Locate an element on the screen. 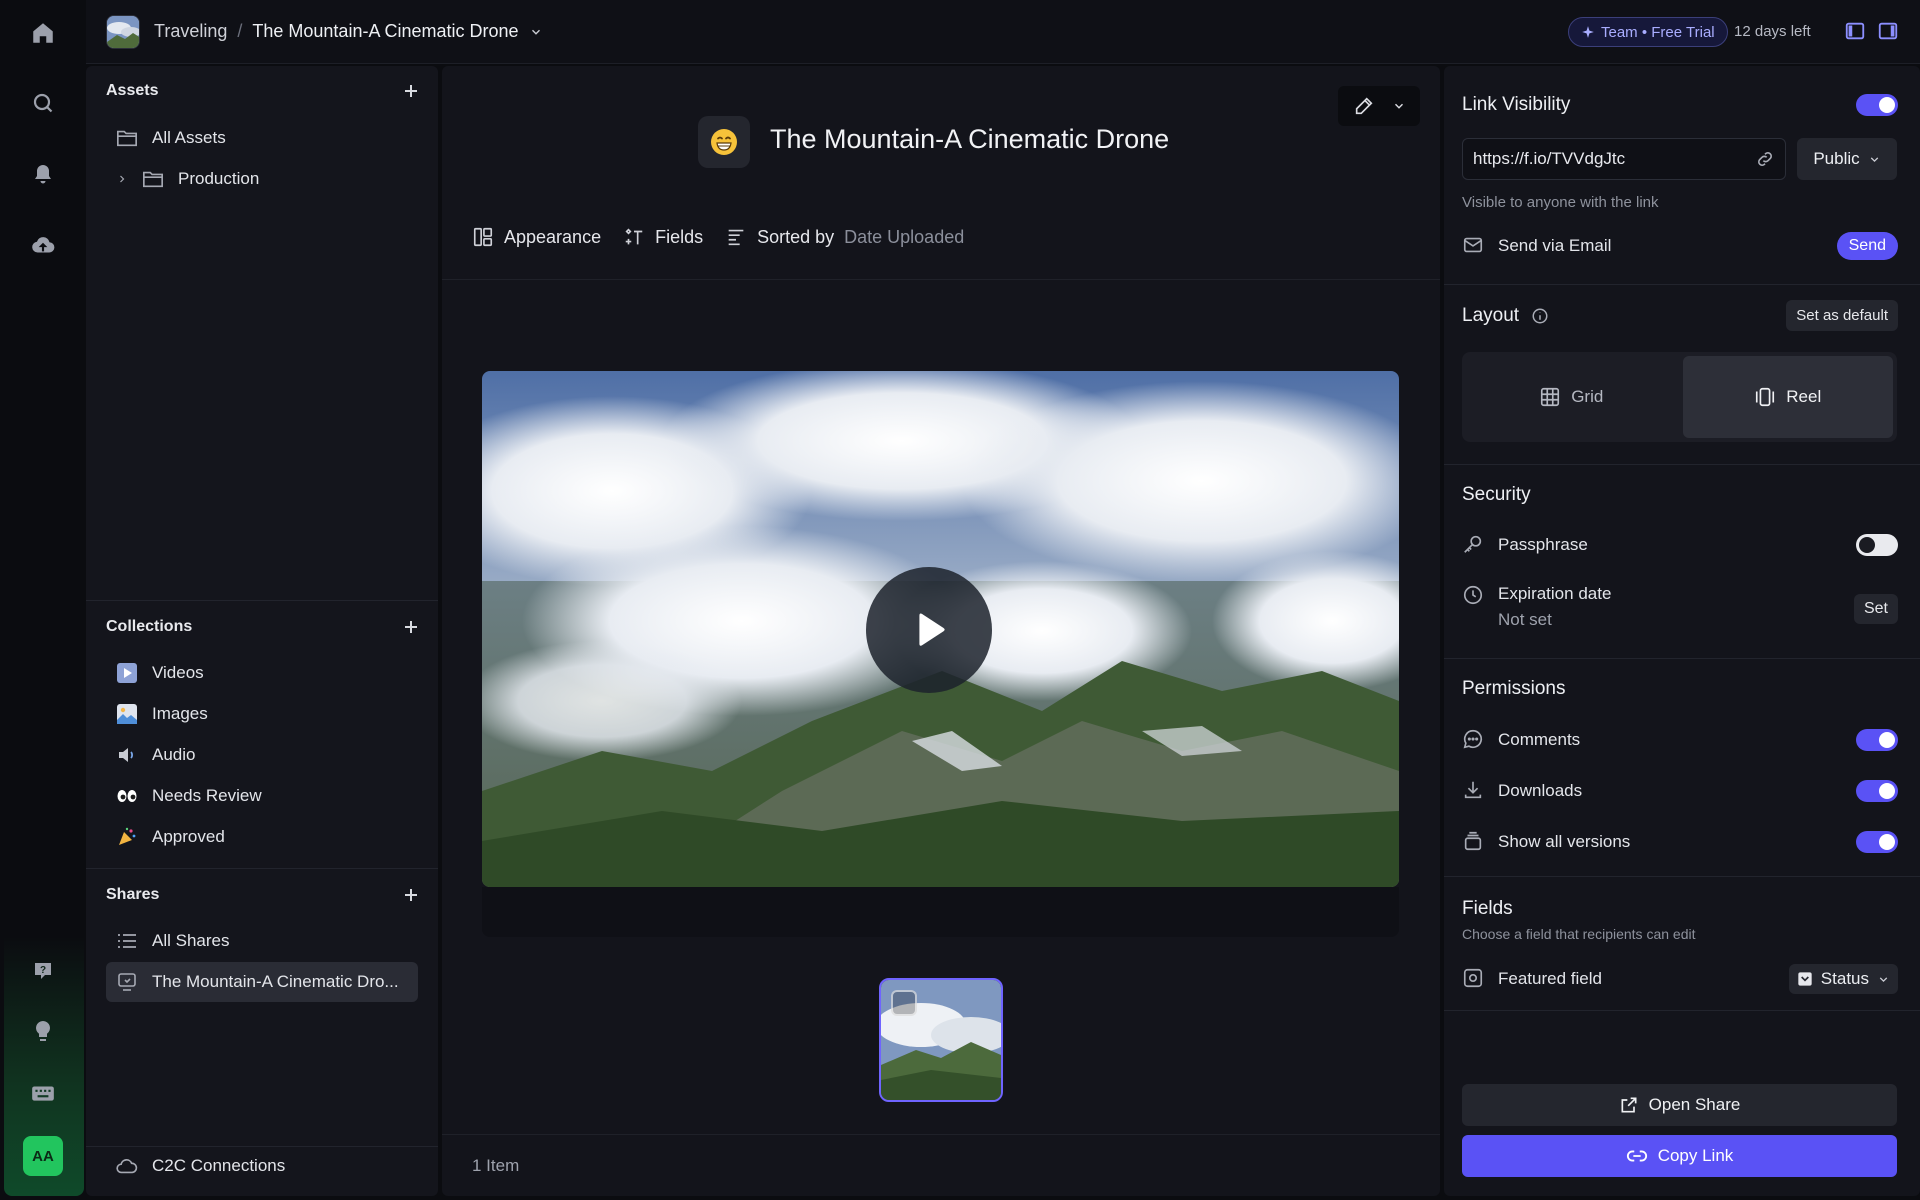  layout-option-grid: Grid is located at coordinates (1571, 397).